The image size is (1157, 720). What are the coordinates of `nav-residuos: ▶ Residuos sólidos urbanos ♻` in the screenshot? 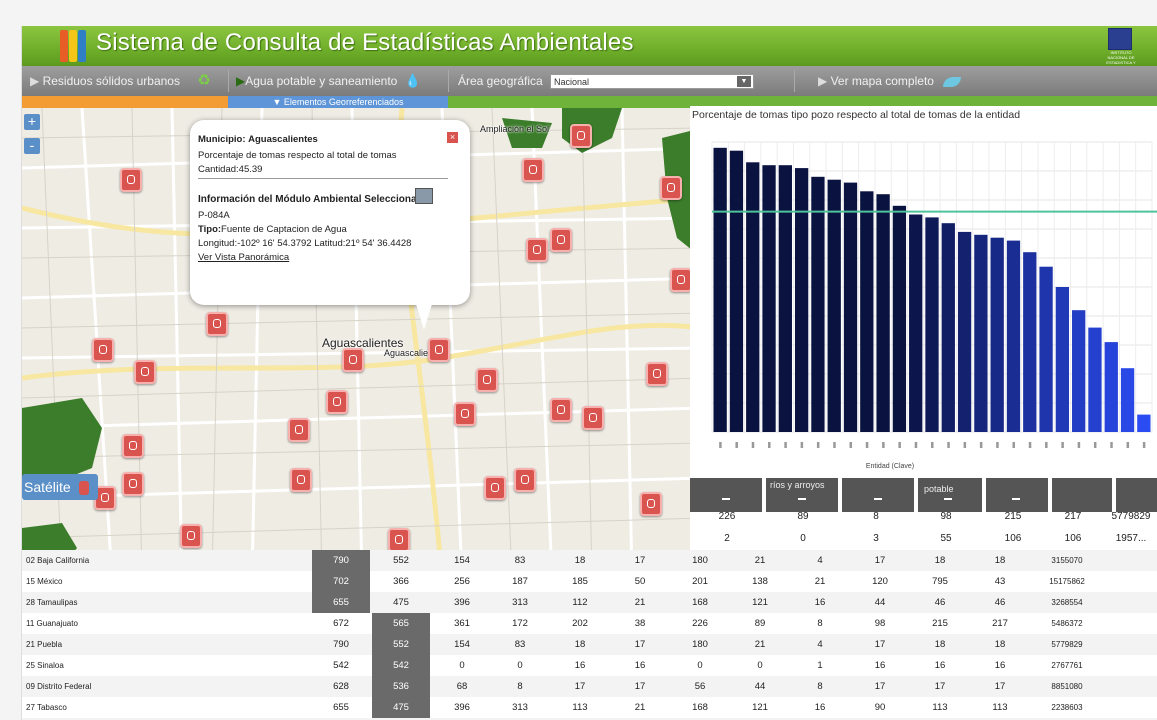 It's located at (120, 81).